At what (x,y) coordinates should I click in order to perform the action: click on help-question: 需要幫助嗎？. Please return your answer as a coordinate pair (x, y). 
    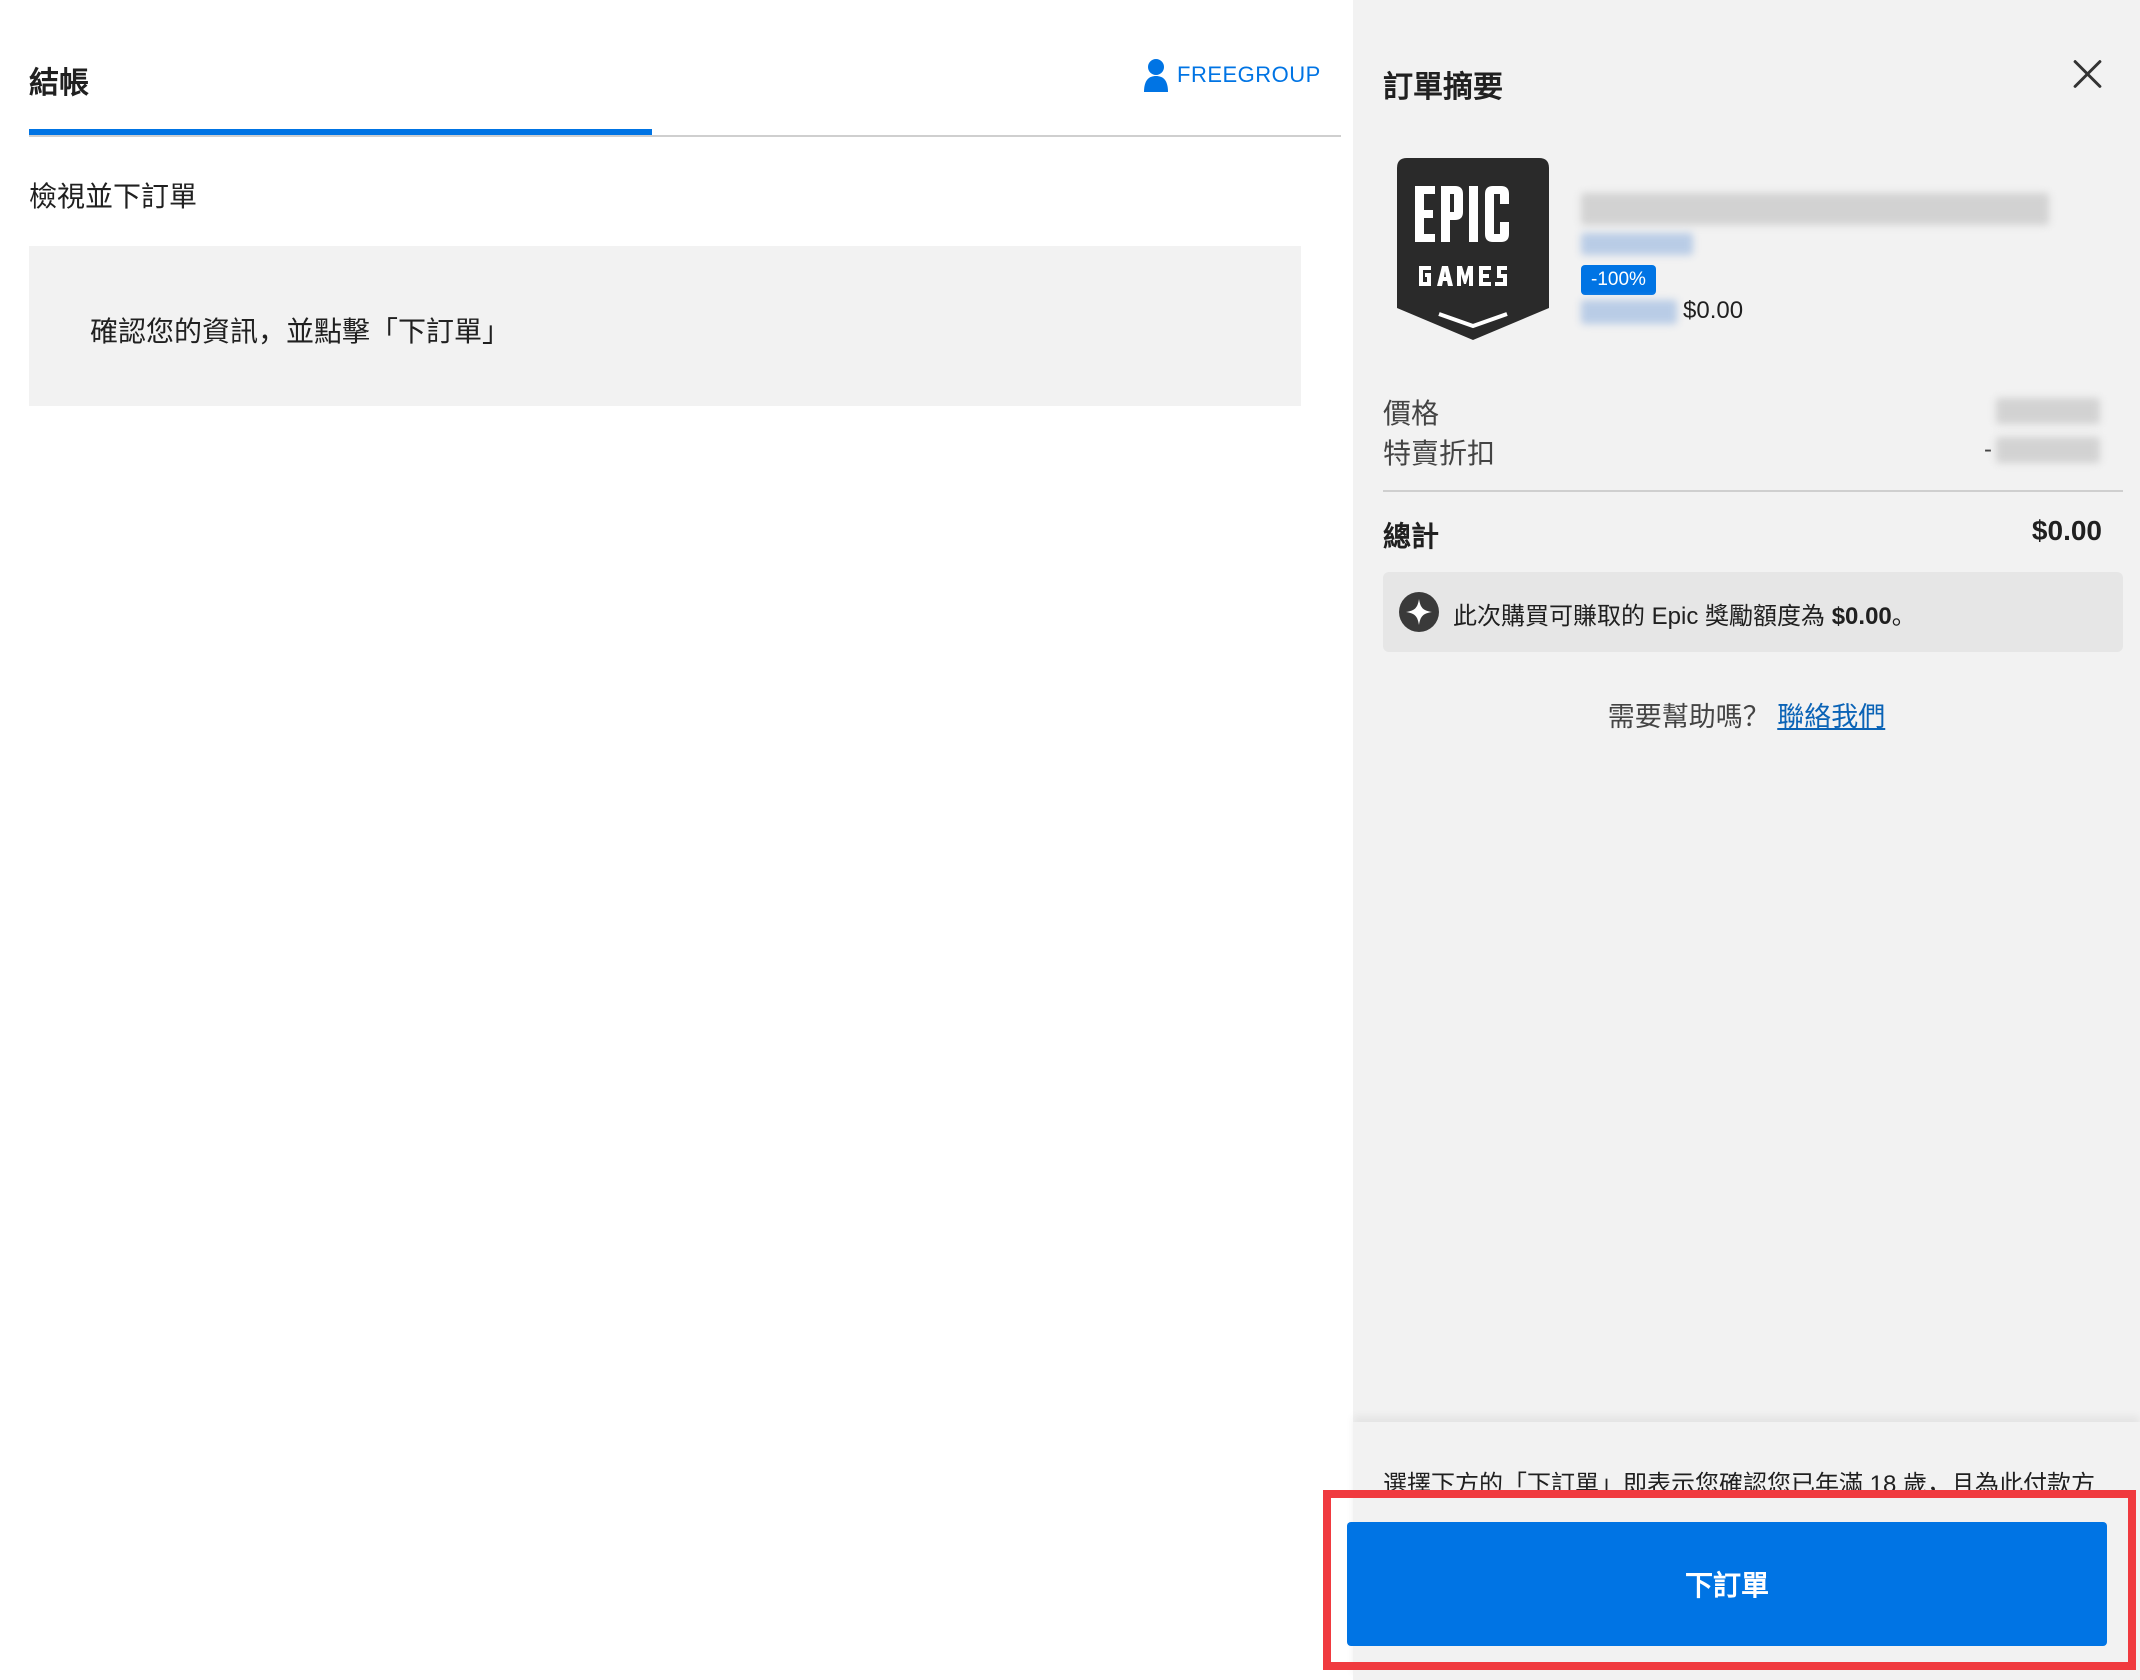
    Looking at the image, I should click on (1688, 717).